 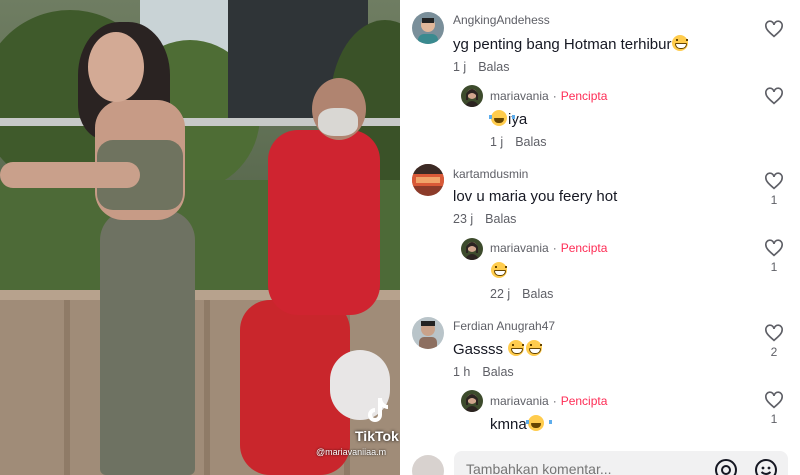 What do you see at coordinates (518, 119) in the screenshot?
I see `reply-text-body: iya` at bounding box center [518, 119].